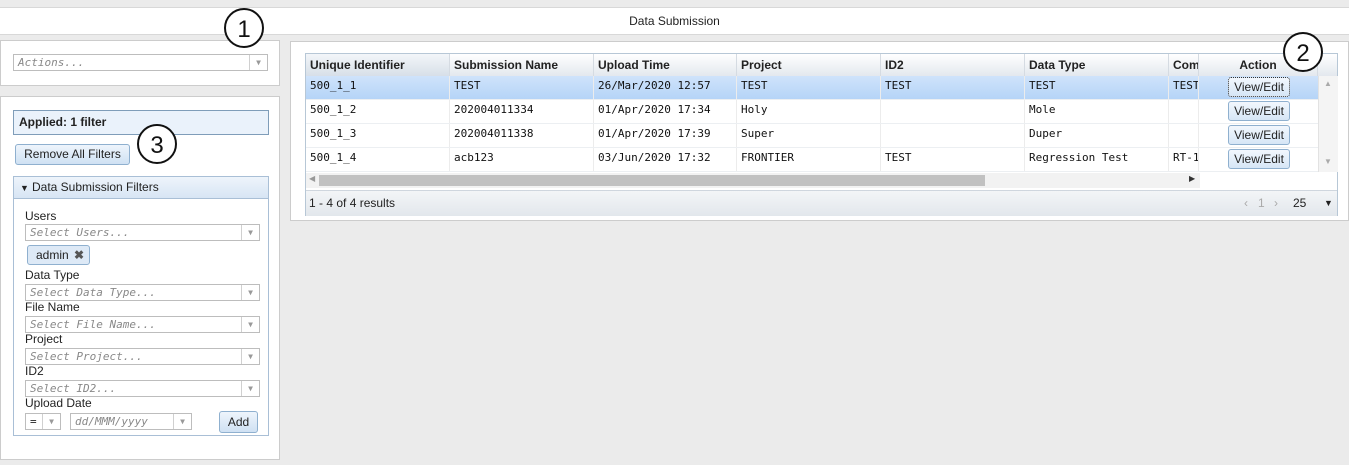  Describe the element at coordinates (378, 65) in the screenshot. I see `column-header-unique-identifier: Unique Identifier` at that location.